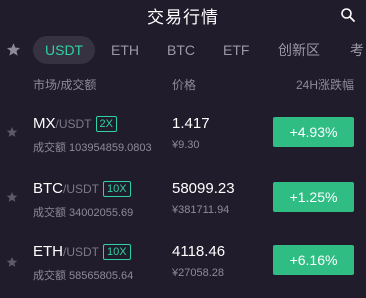 This screenshot has height=298, width=366. Describe the element at coordinates (64, 84) in the screenshot. I see `column-header-market: 市场/成交额` at that location.